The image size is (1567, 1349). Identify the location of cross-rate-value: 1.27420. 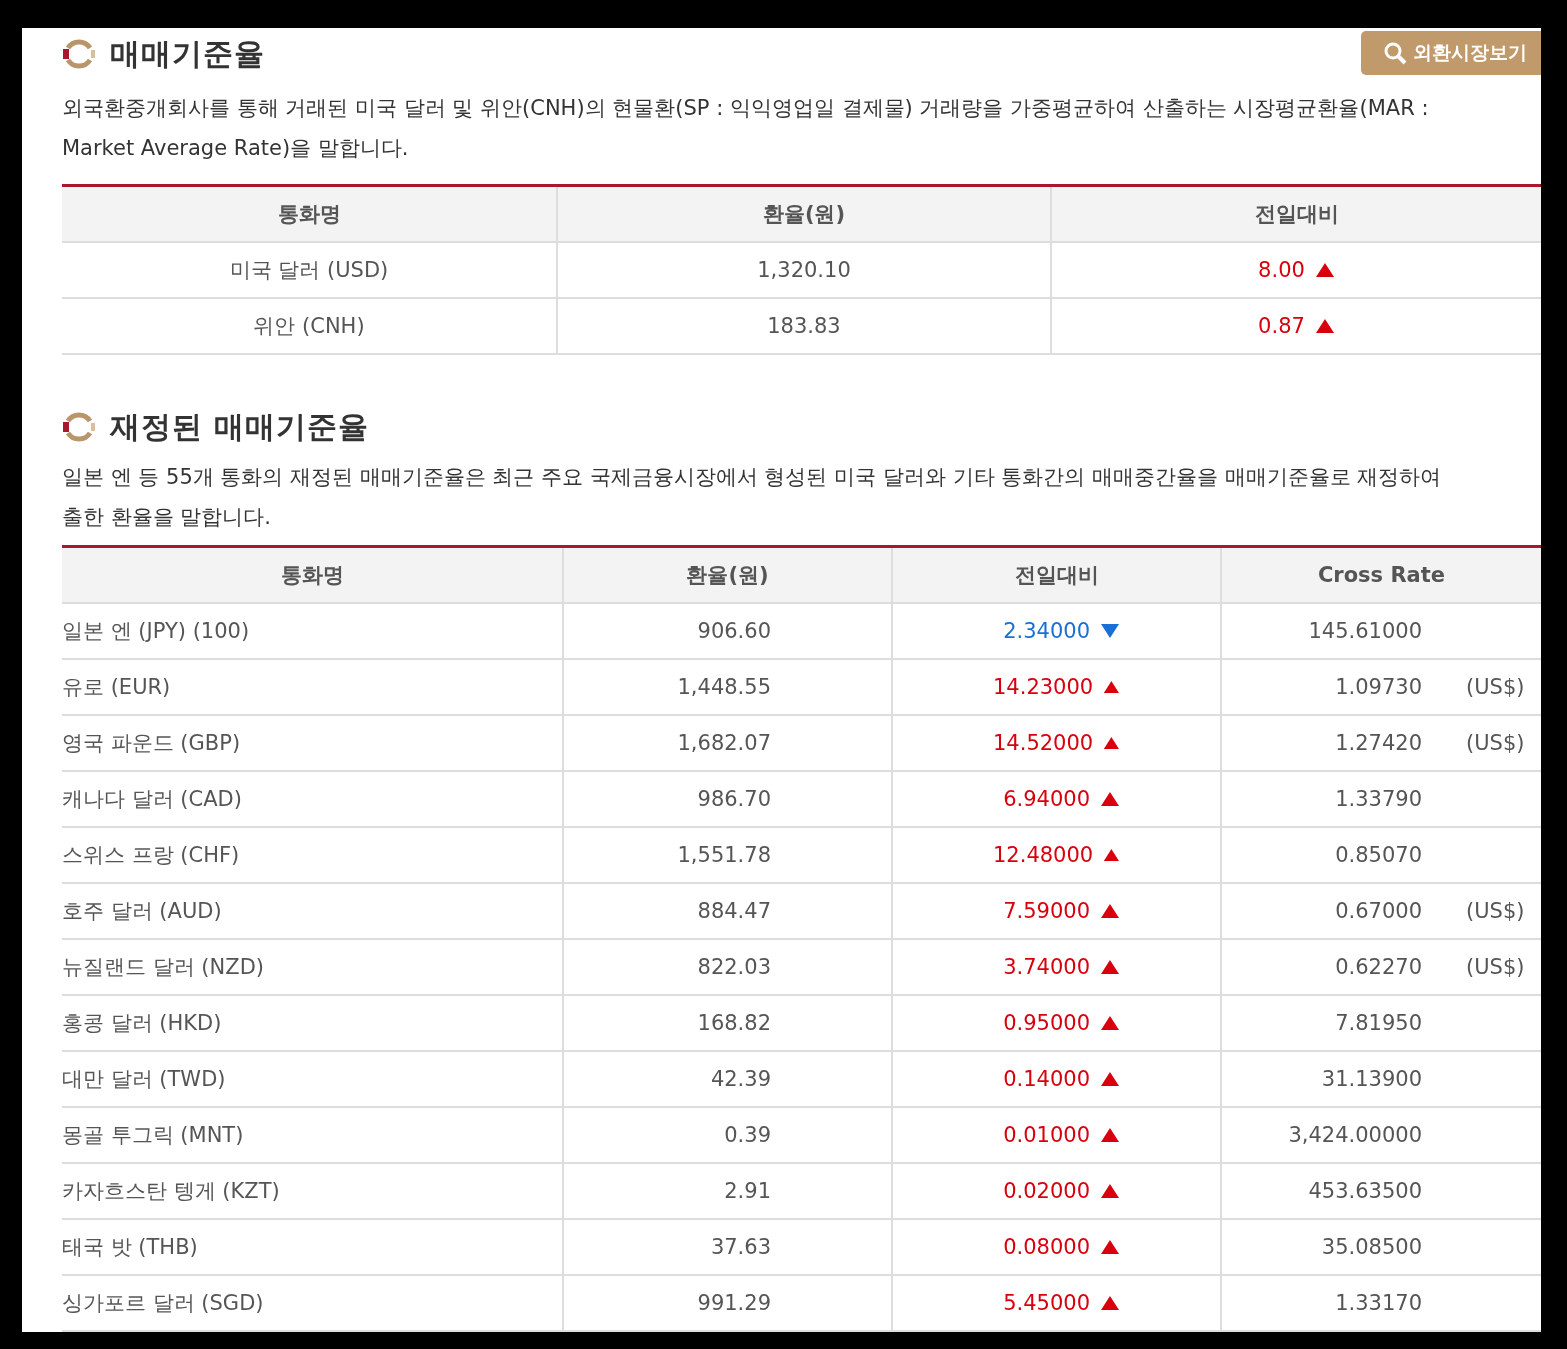
(1378, 743).